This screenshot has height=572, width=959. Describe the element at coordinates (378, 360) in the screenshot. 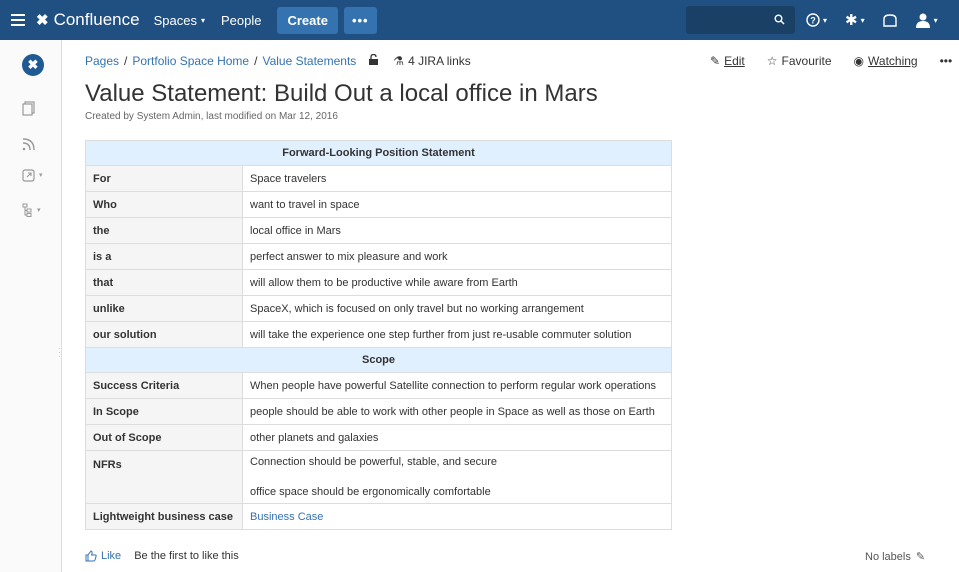

I see `table-header-scope: Scope` at that location.